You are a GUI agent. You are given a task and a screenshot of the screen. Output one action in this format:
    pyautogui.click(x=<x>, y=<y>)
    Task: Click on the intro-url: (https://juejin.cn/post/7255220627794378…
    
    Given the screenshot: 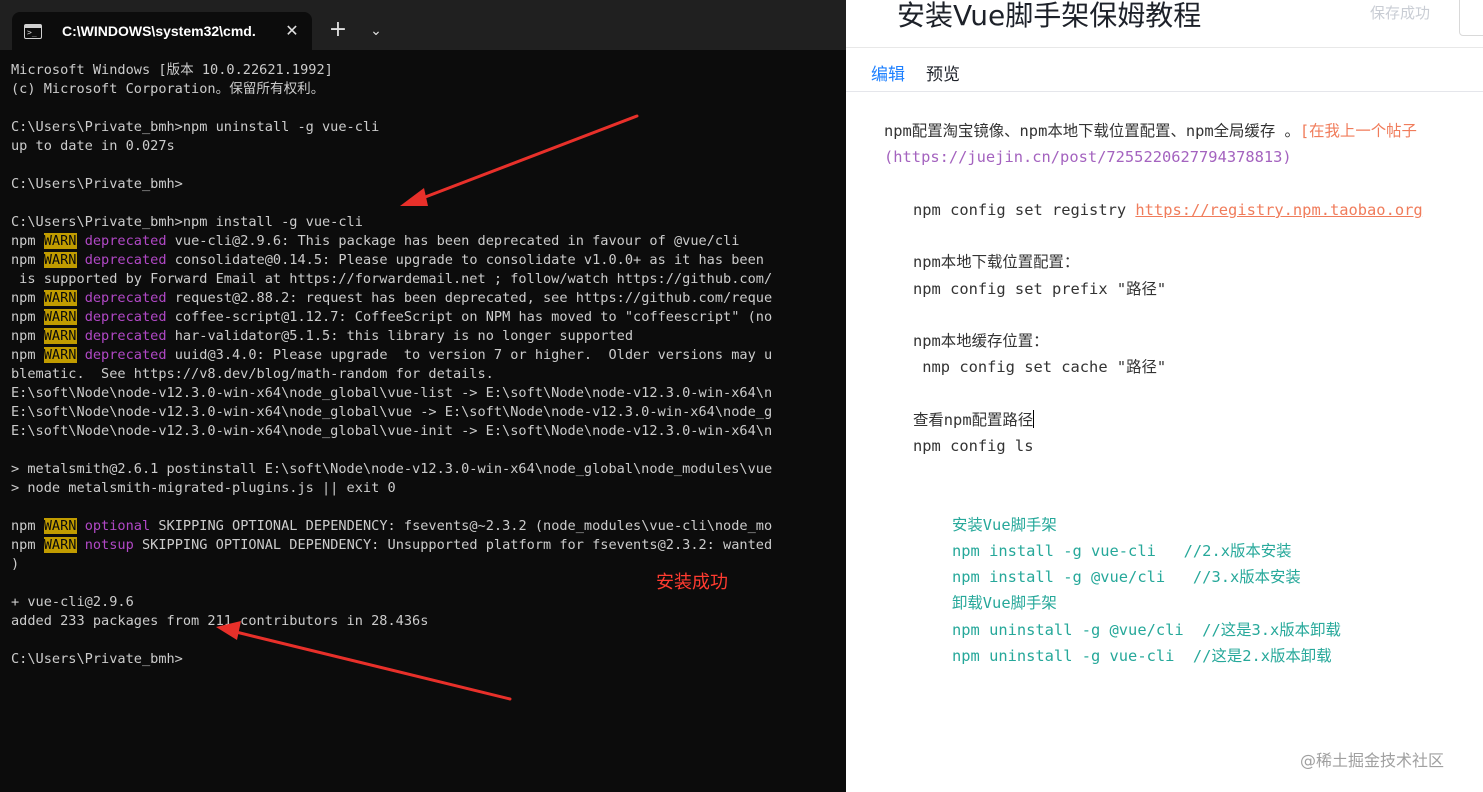 What is the action you would take?
    pyautogui.click(x=1088, y=157)
    